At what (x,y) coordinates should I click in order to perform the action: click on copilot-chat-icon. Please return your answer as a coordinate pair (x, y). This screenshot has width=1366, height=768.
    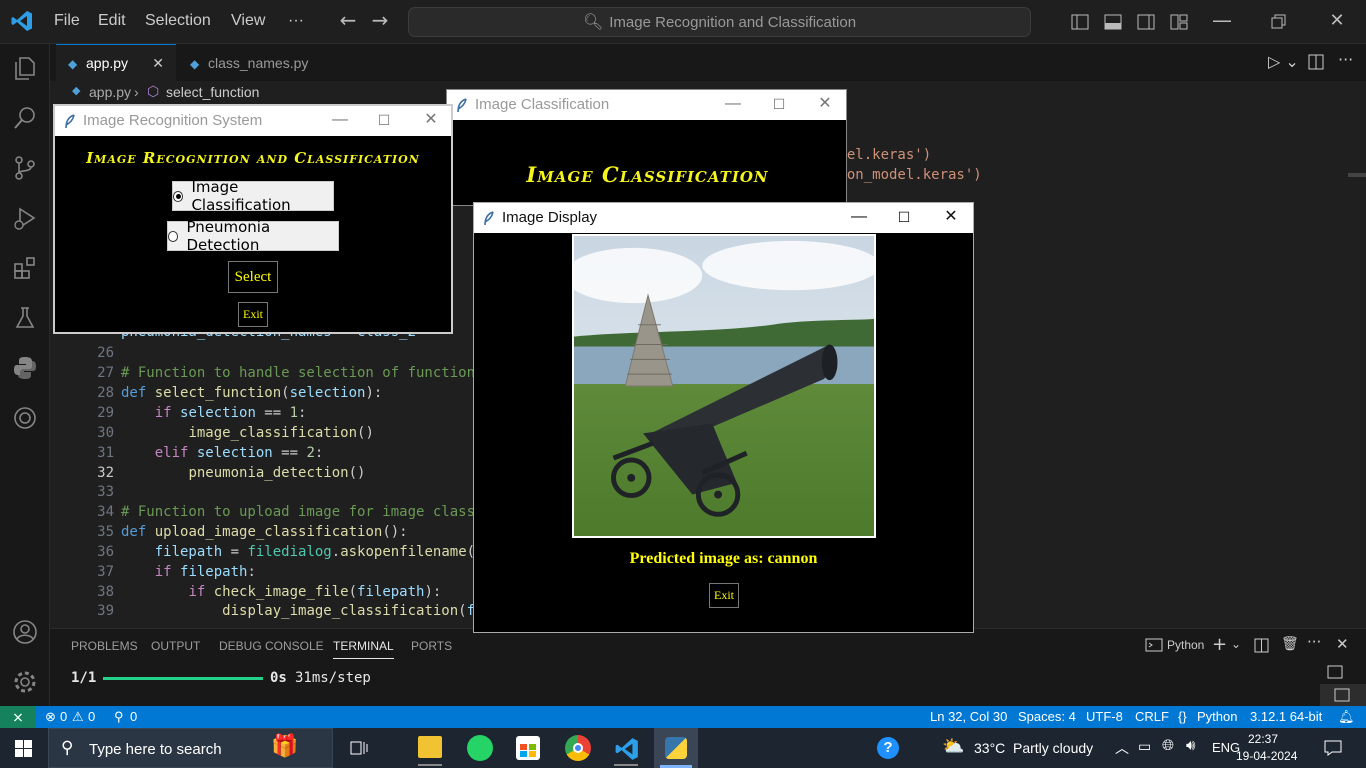
    Looking at the image, I should click on (25, 418).